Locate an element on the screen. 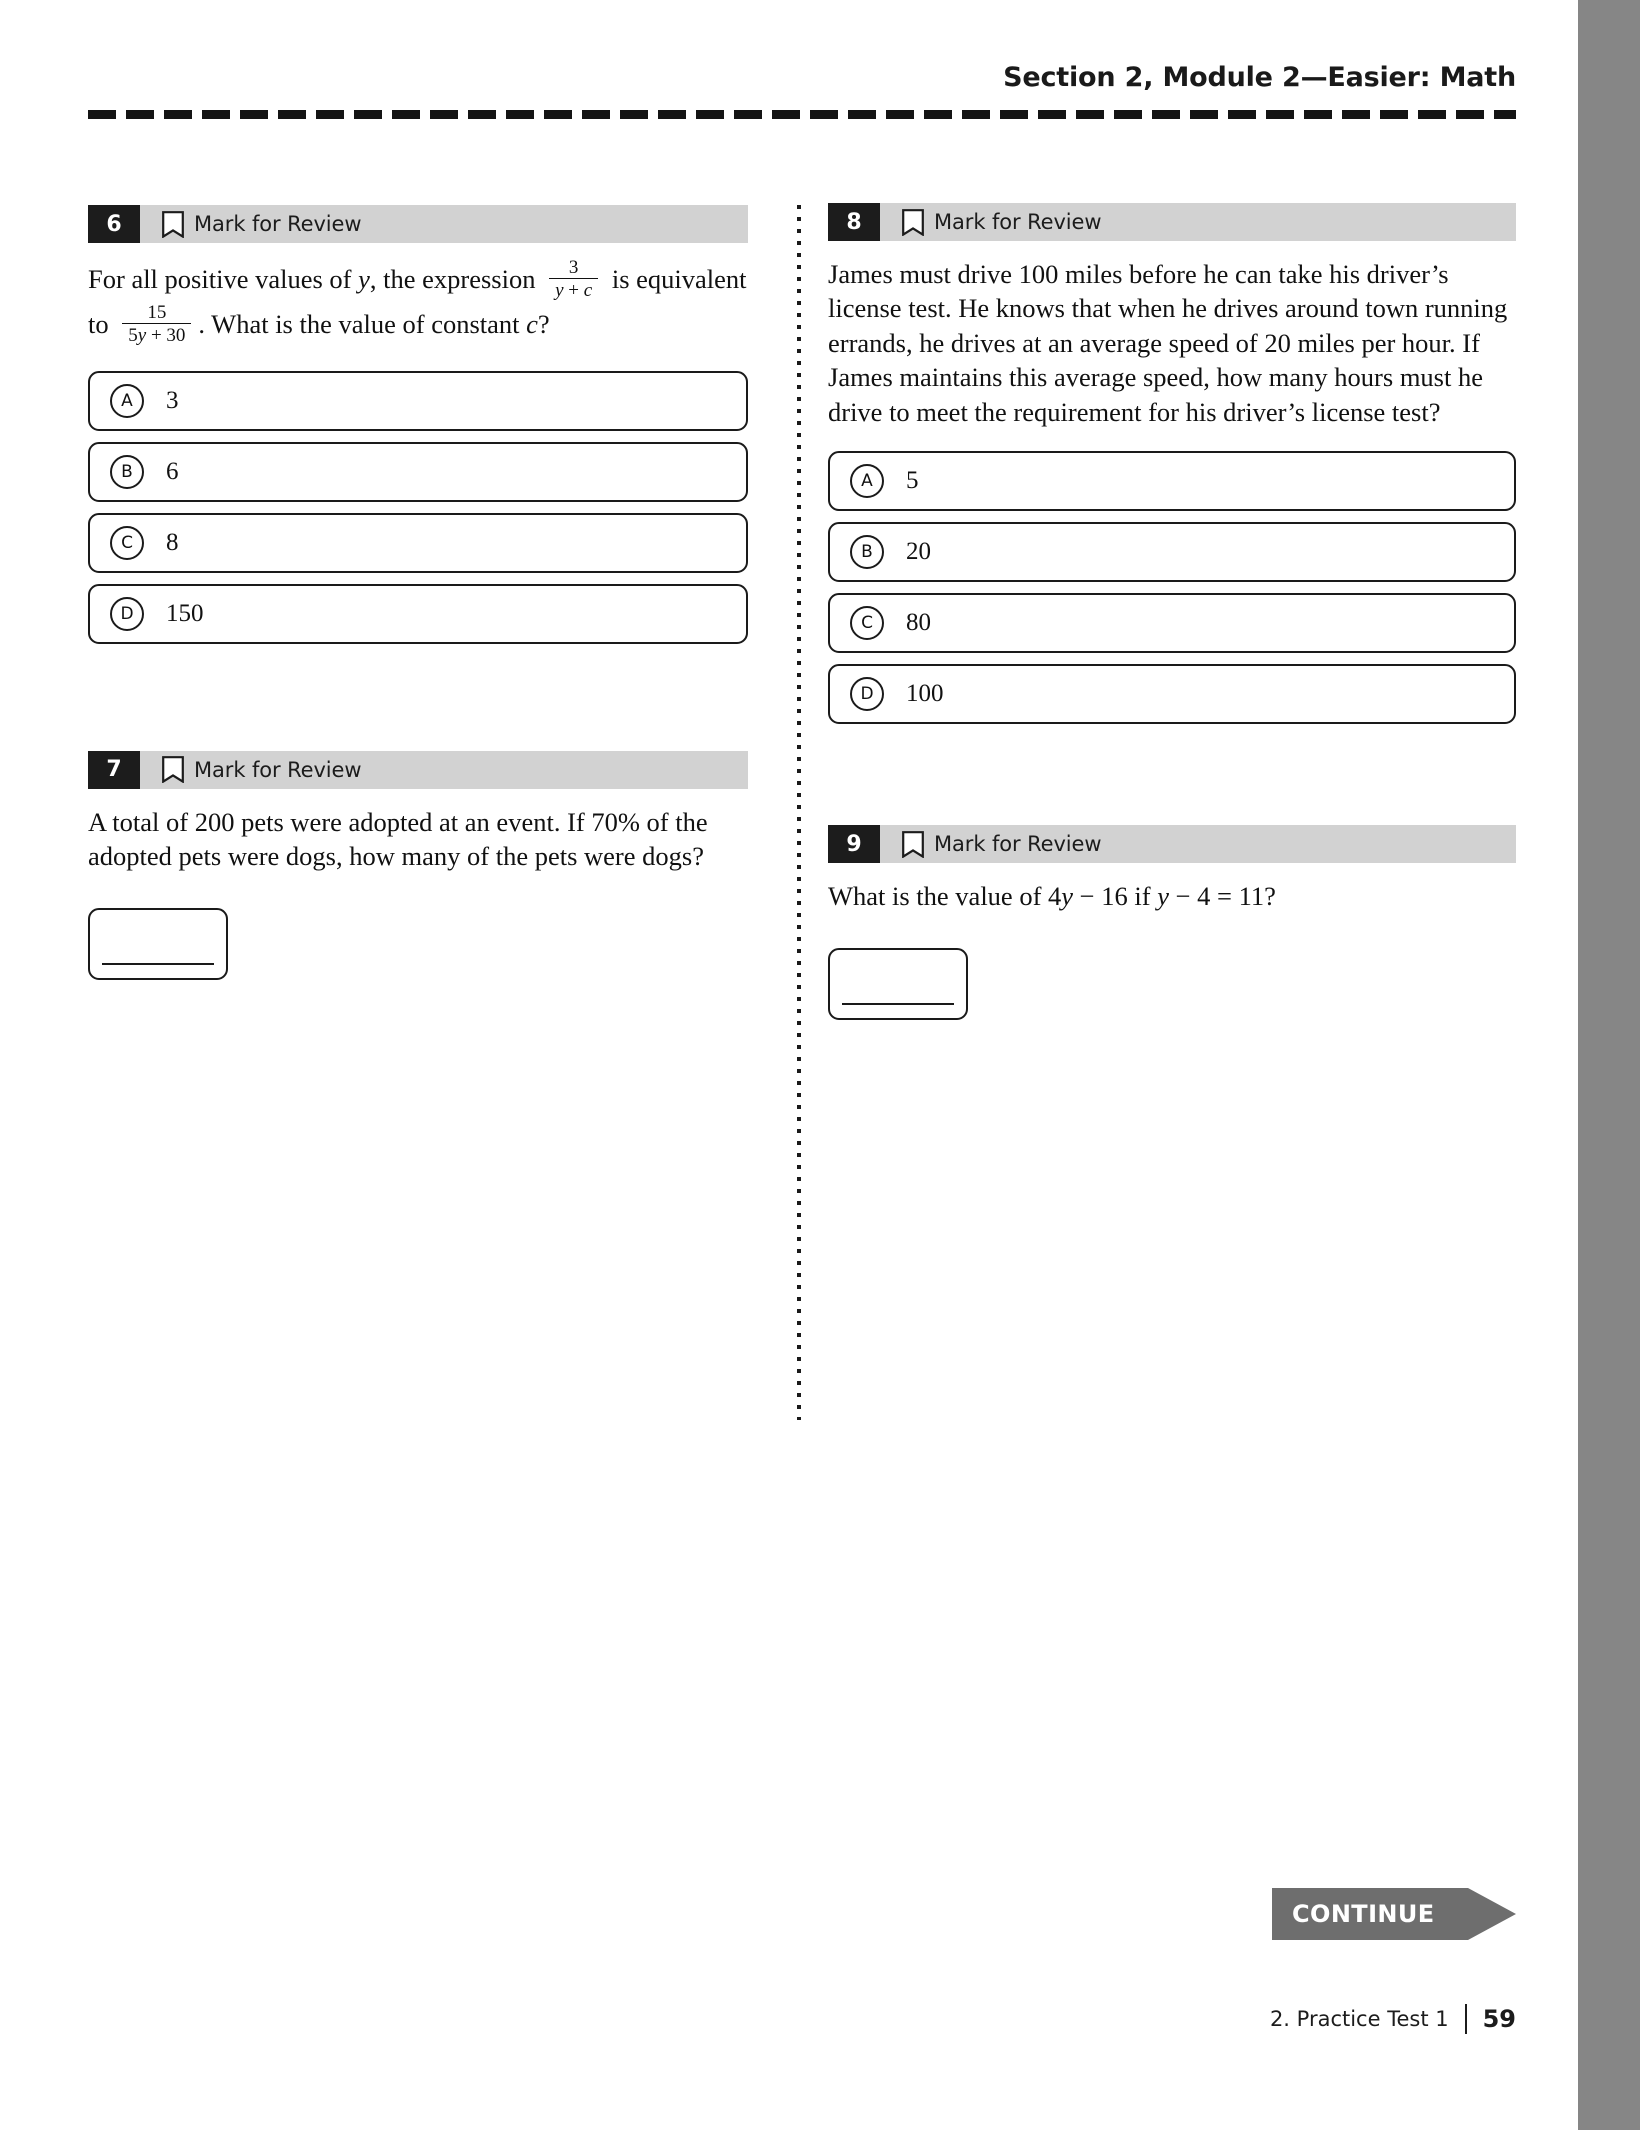 The width and height of the screenshot is (1640, 2130). question-6-mark-for-review: Mark for Review is located at coordinates (251, 224).